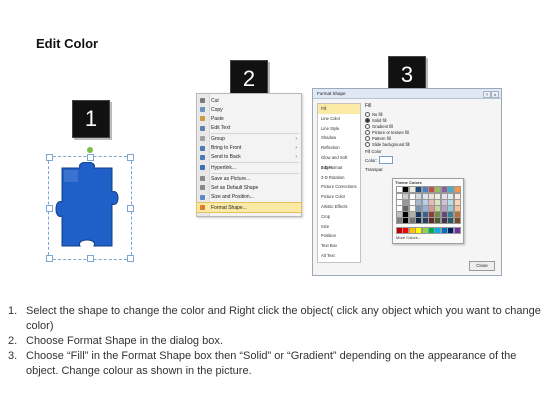 The width and height of the screenshot is (560, 420). I want to click on instruction-number: 3., so click(13, 356).